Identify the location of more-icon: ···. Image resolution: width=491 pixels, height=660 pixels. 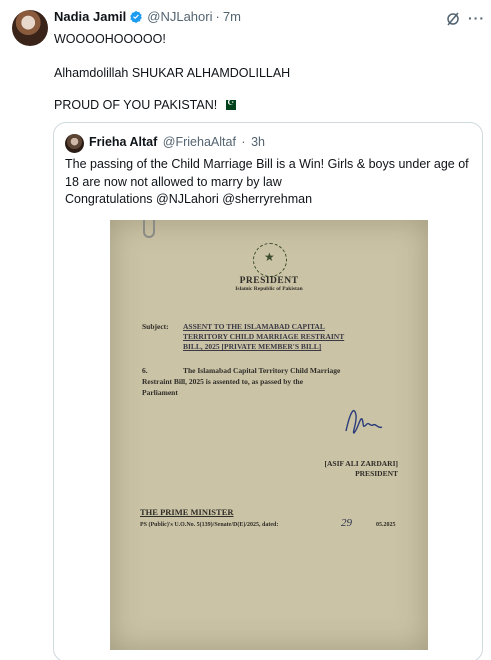
(476, 18).